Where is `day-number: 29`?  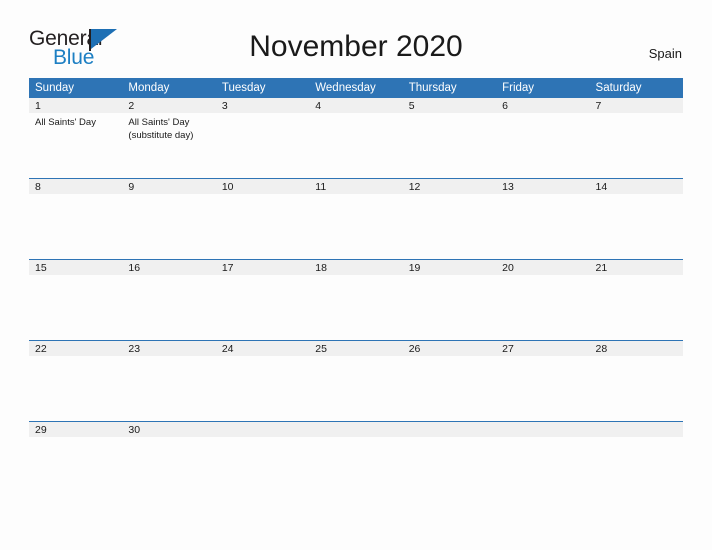
day-number: 29 is located at coordinates (76, 429).